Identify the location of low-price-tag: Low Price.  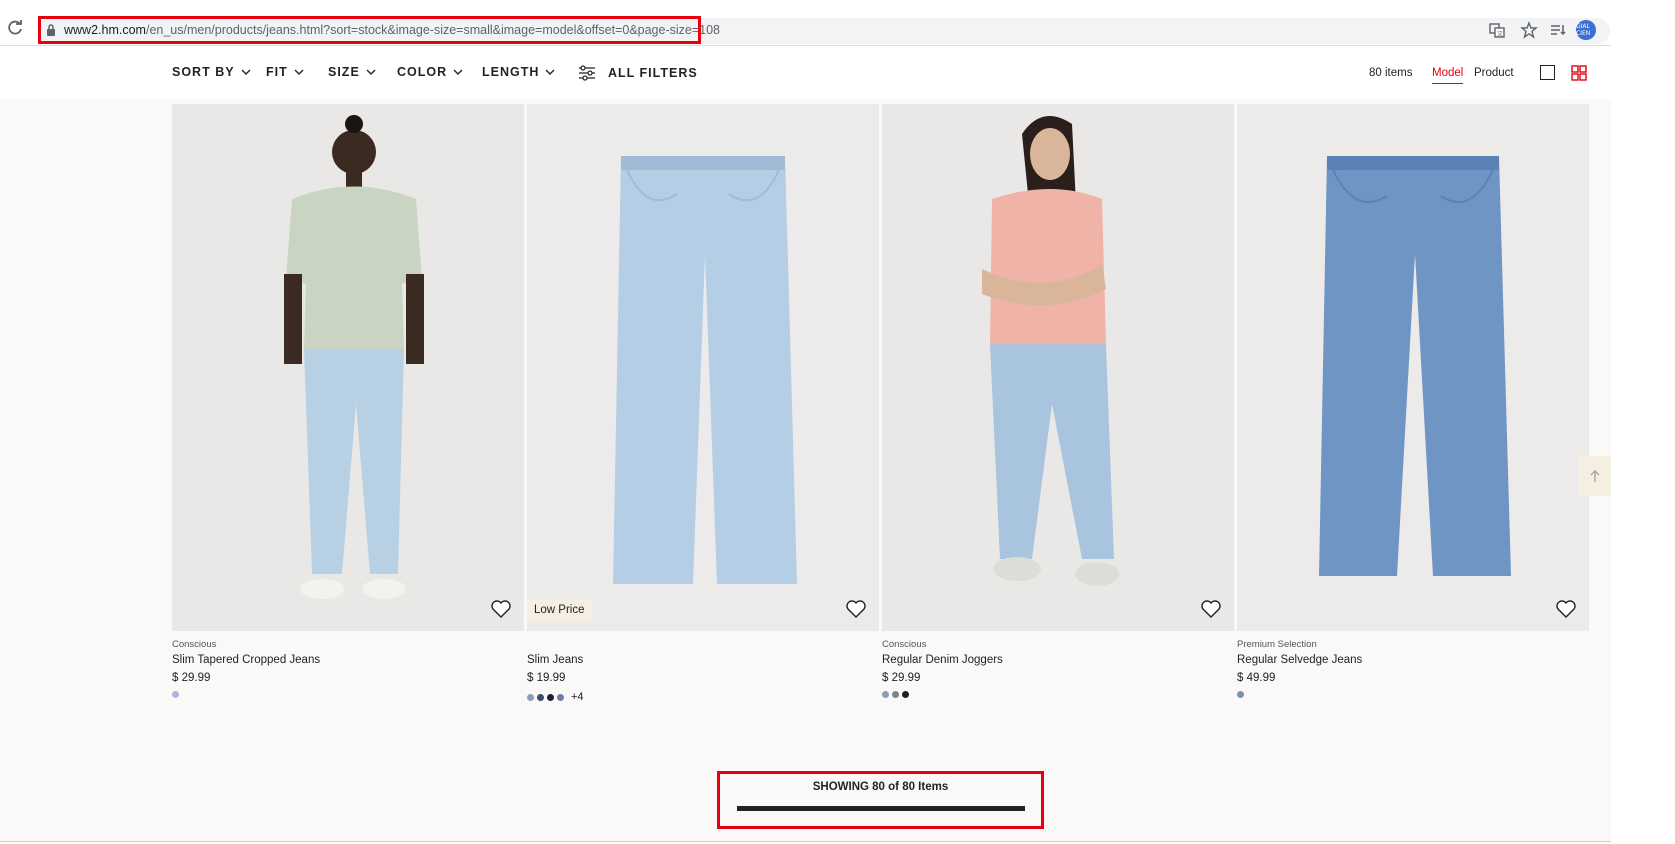
(559, 610).